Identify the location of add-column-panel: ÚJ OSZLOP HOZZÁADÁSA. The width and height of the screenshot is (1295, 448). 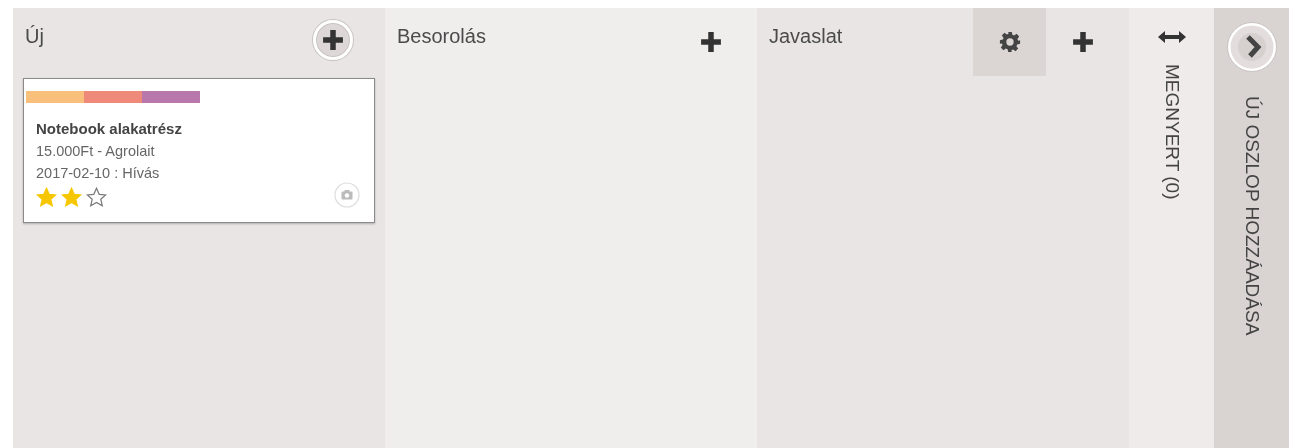
(1251, 228).